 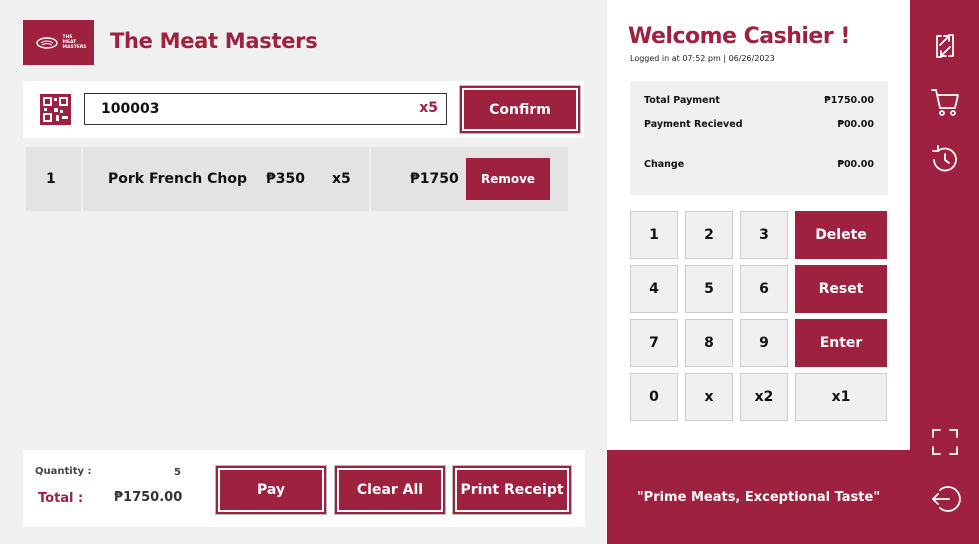 What do you see at coordinates (945, 46) in the screenshot?
I see `swap-icon` at bounding box center [945, 46].